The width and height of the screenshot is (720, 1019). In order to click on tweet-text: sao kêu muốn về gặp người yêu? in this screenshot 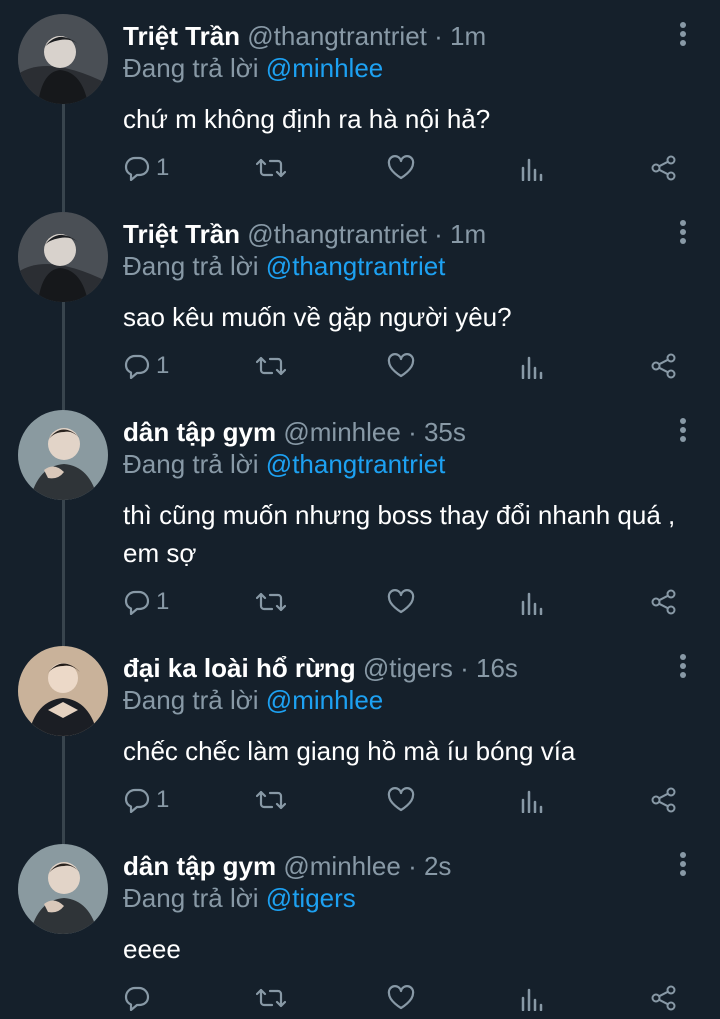, I will do `click(317, 317)`.